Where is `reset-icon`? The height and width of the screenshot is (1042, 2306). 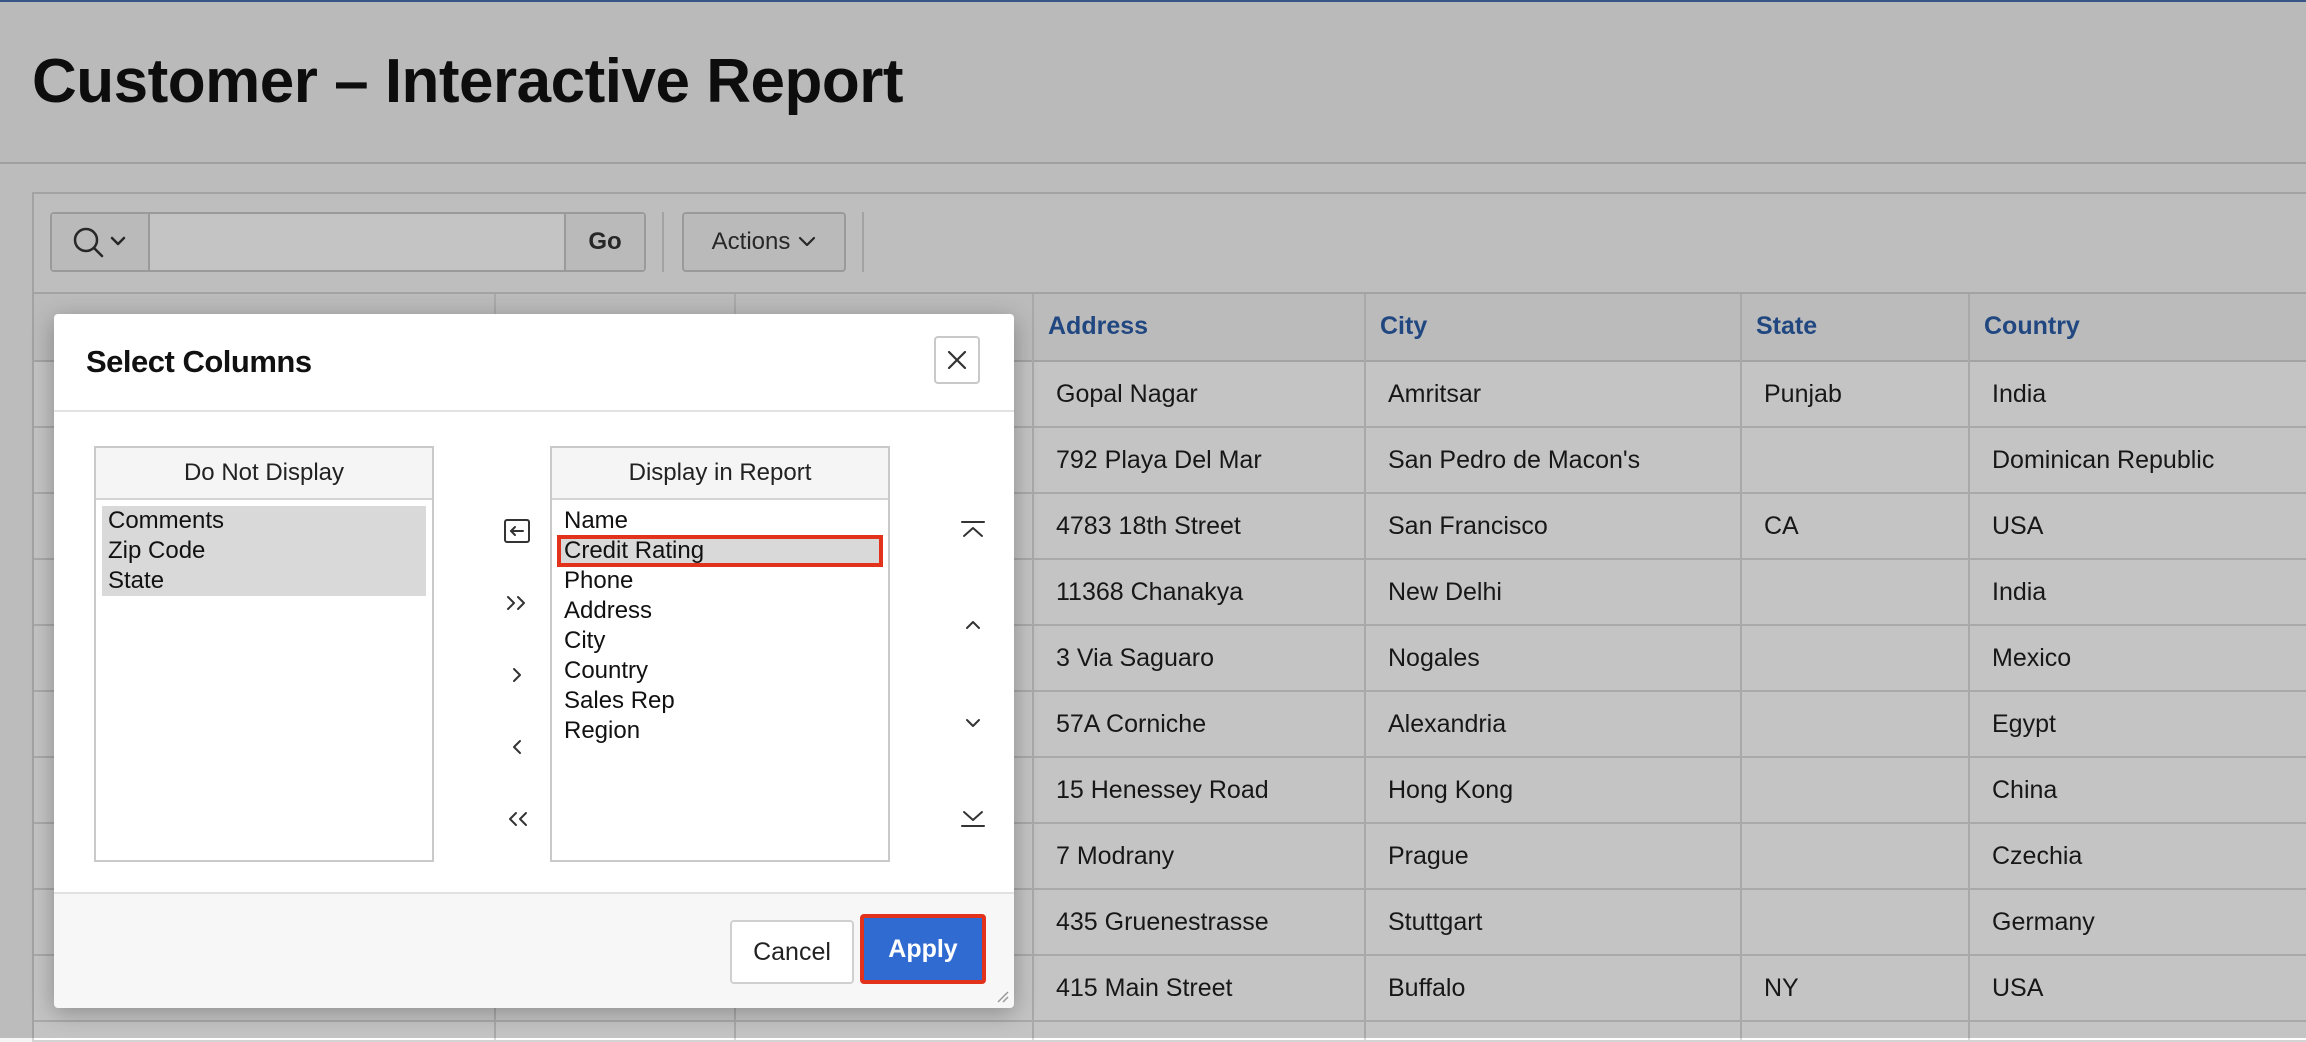 reset-icon is located at coordinates (517, 531).